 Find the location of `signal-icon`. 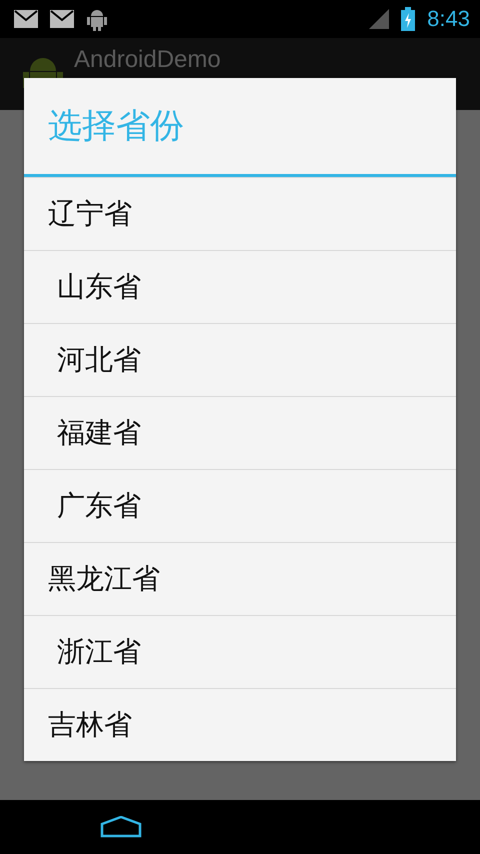

signal-icon is located at coordinates (379, 19).